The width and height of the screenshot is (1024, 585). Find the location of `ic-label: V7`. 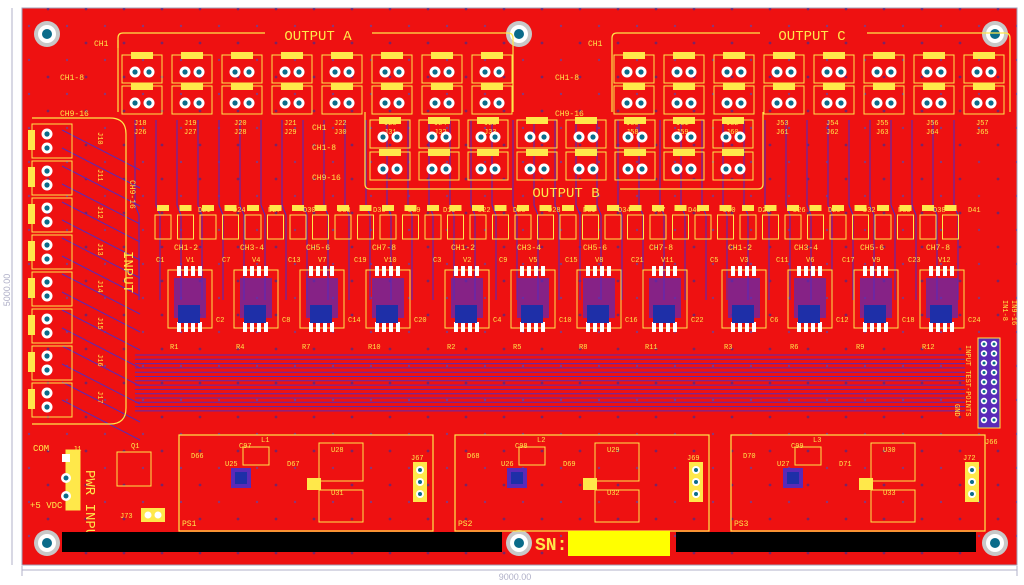

ic-label: V7 is located at coordinates (322, 261).